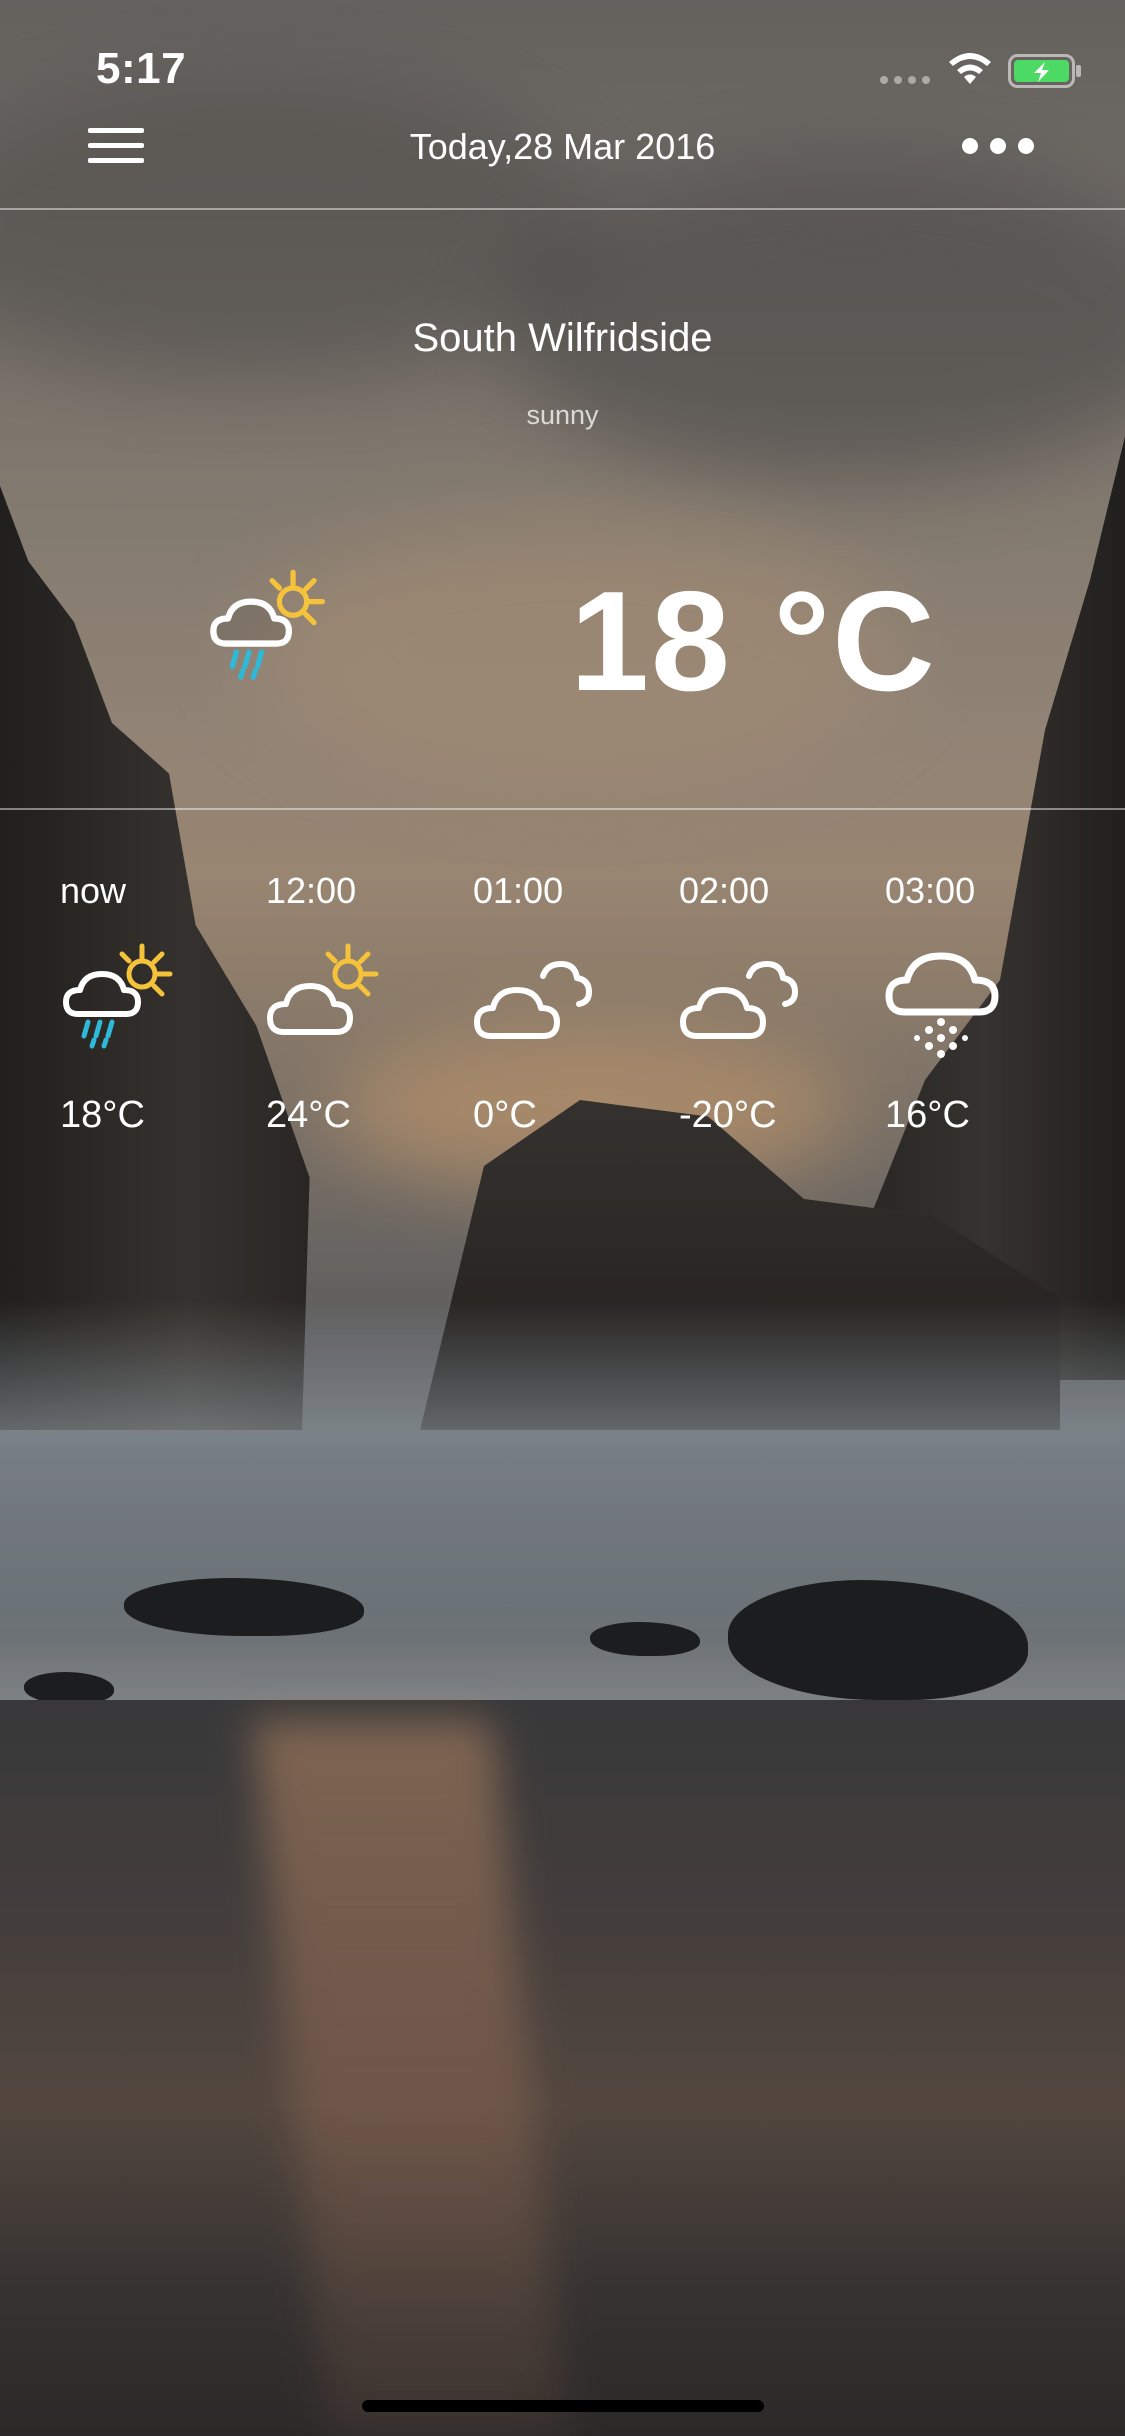  Describe the element at coordinates (562, 415) in the screenshot. I see `weather-condition: sunny` at that location.